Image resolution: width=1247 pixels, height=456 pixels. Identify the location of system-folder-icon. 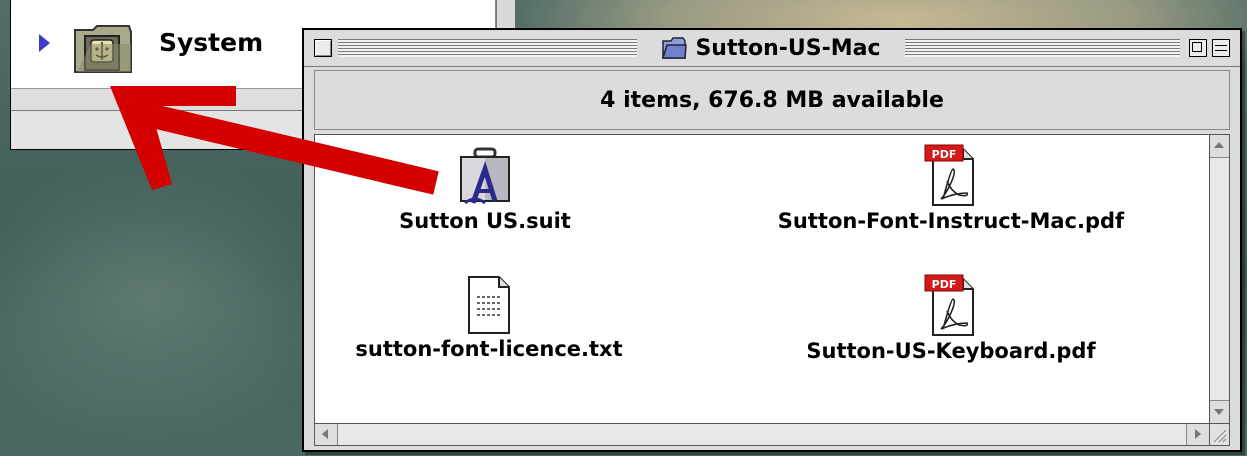
(104, 49).